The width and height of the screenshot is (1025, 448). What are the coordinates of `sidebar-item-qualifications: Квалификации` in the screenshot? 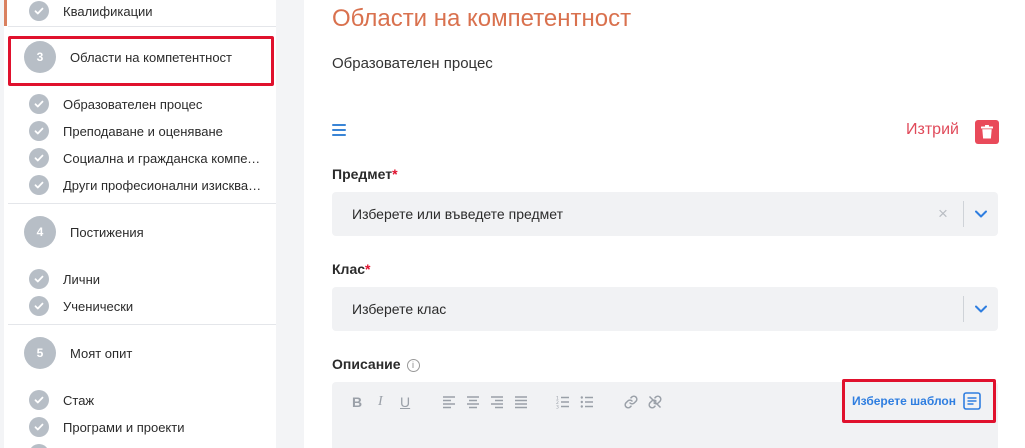 It's located at (91, 11).